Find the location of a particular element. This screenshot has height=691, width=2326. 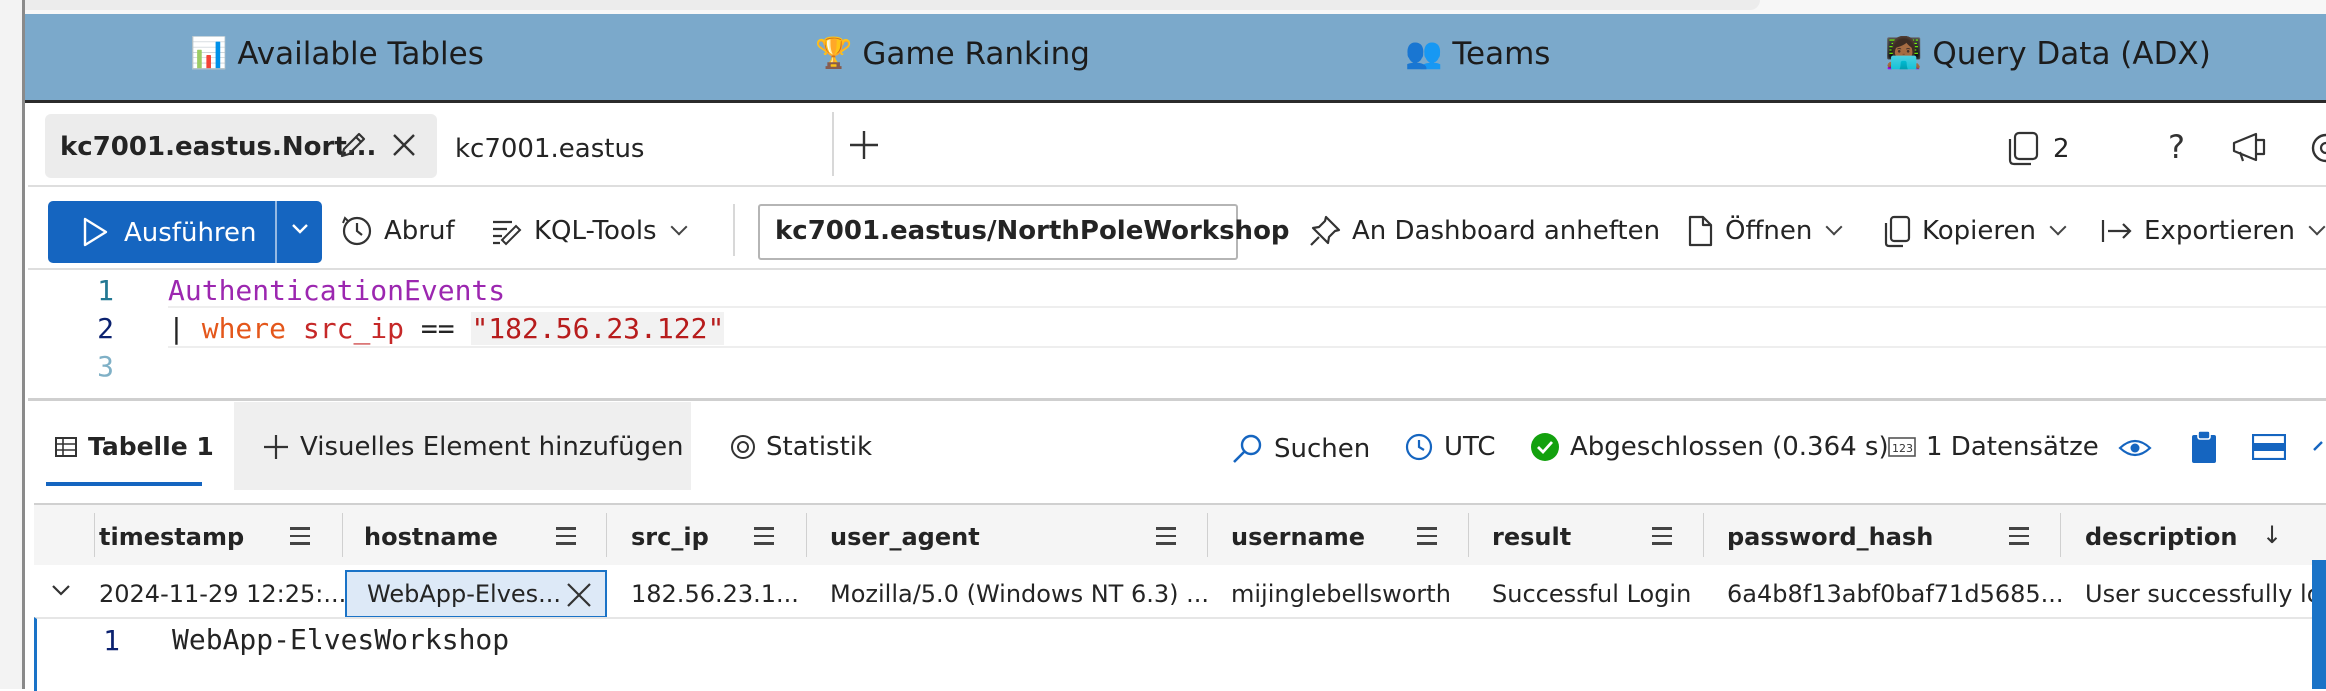

export-icon is located at coordinates (2116, 231).